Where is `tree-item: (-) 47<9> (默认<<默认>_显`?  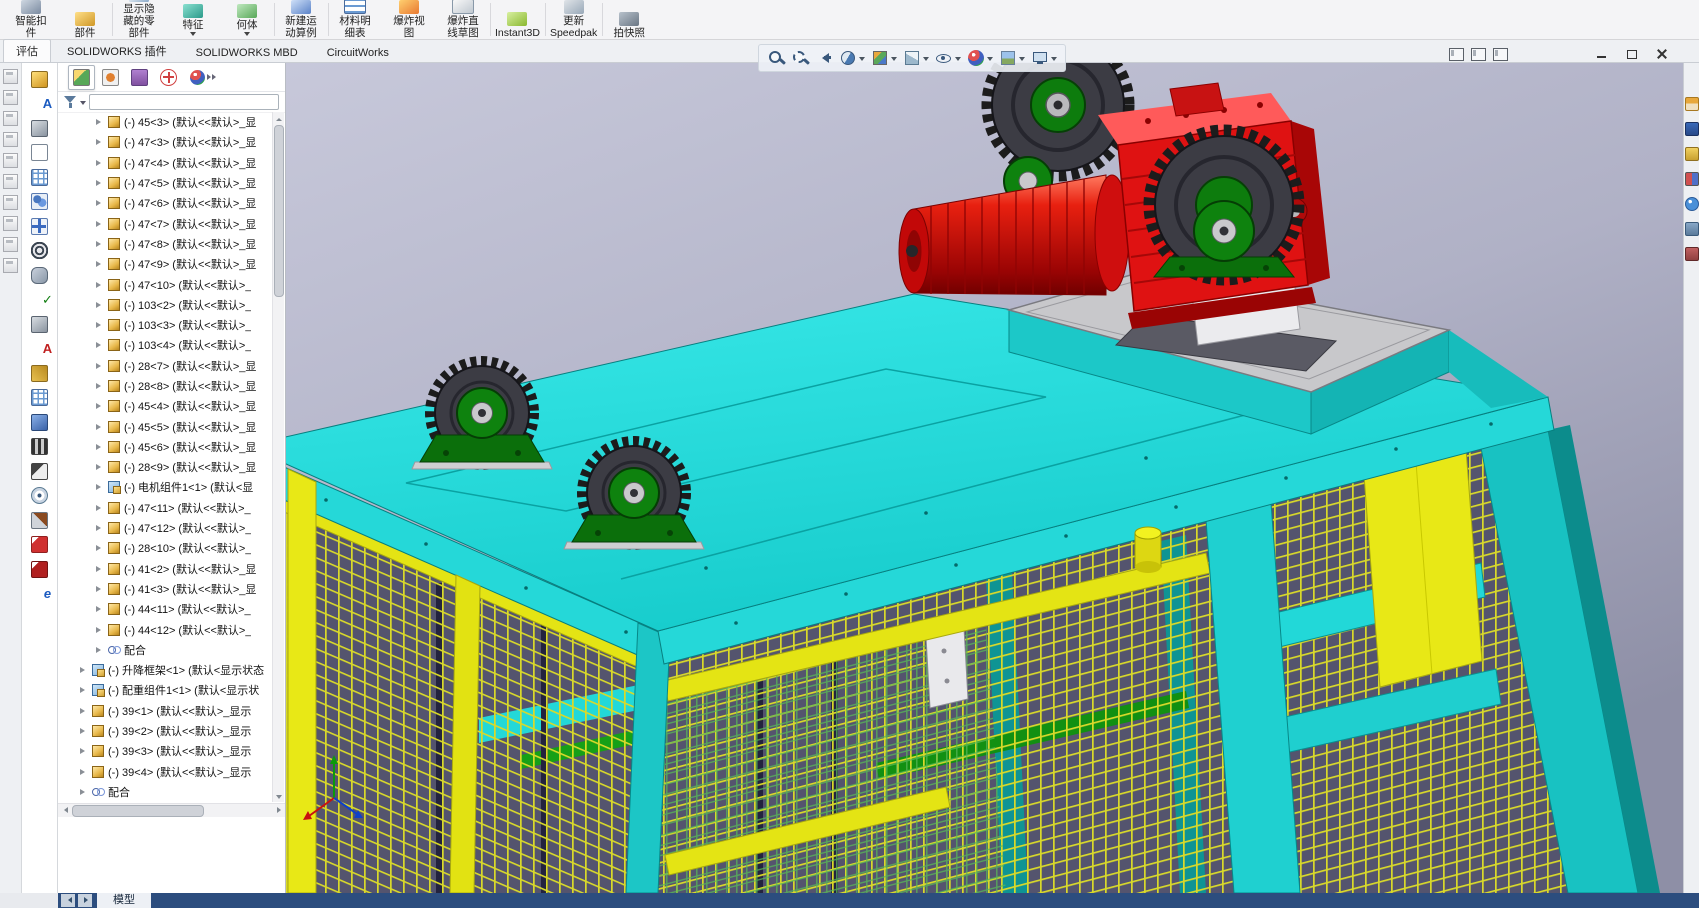 tree-item: (-) 47<9> (默认<<默认>_显 is located at coordinates (166, 264).